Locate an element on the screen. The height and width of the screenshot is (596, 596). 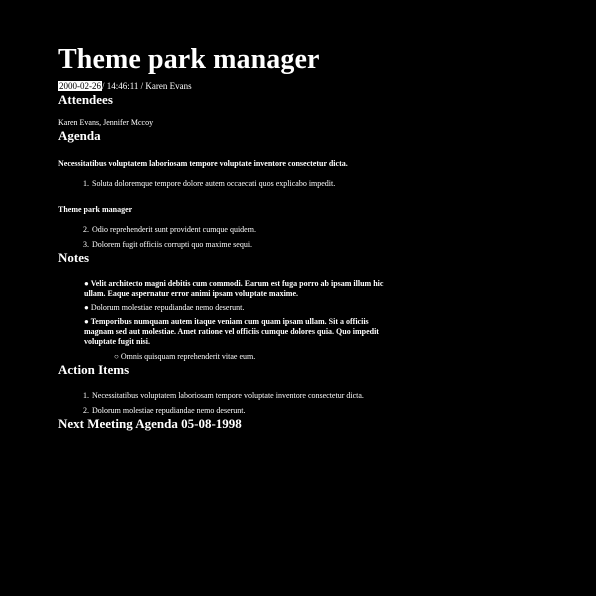
meeting-time-author: / 14:46:11 / Karen Evans is located at coordinates (147, 86).